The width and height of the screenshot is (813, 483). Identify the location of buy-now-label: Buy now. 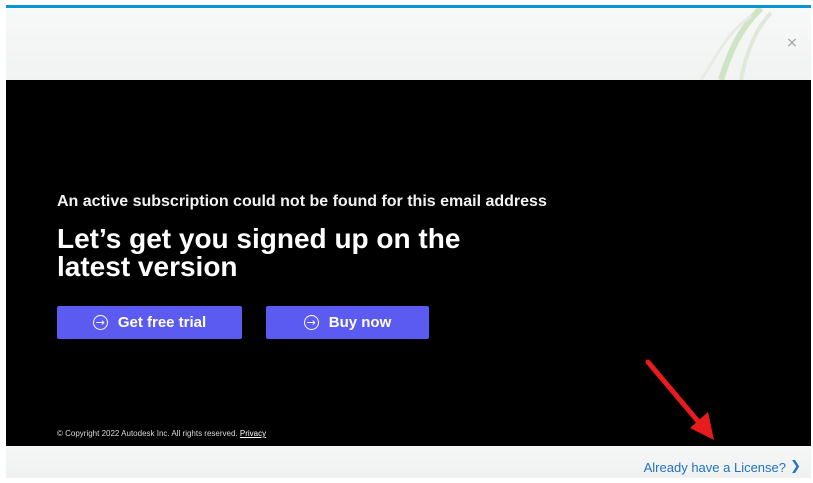
(360, 322).